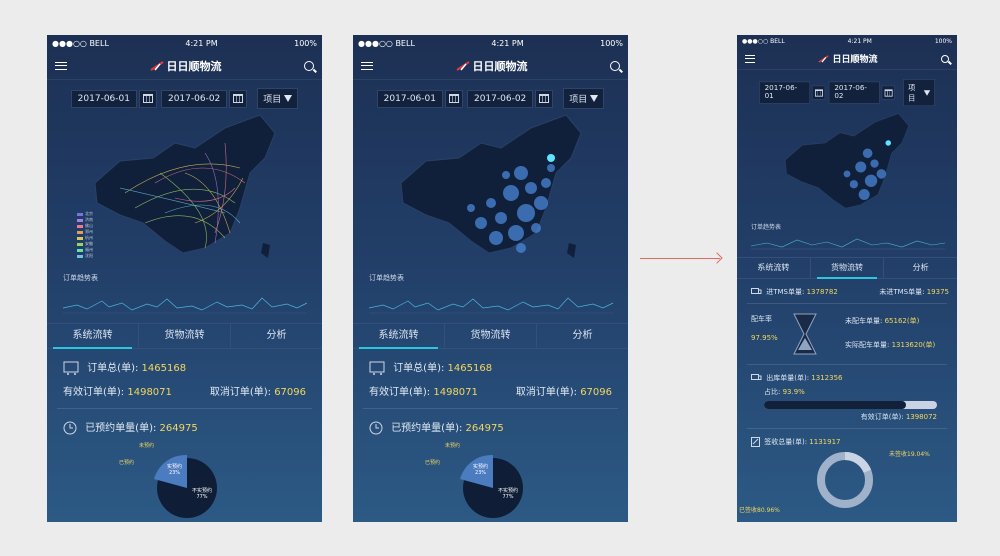  What do you see at coordinates (89, 219) in the screenshot?
I see `legend-label: 济南` at bounding box center [89, 219].